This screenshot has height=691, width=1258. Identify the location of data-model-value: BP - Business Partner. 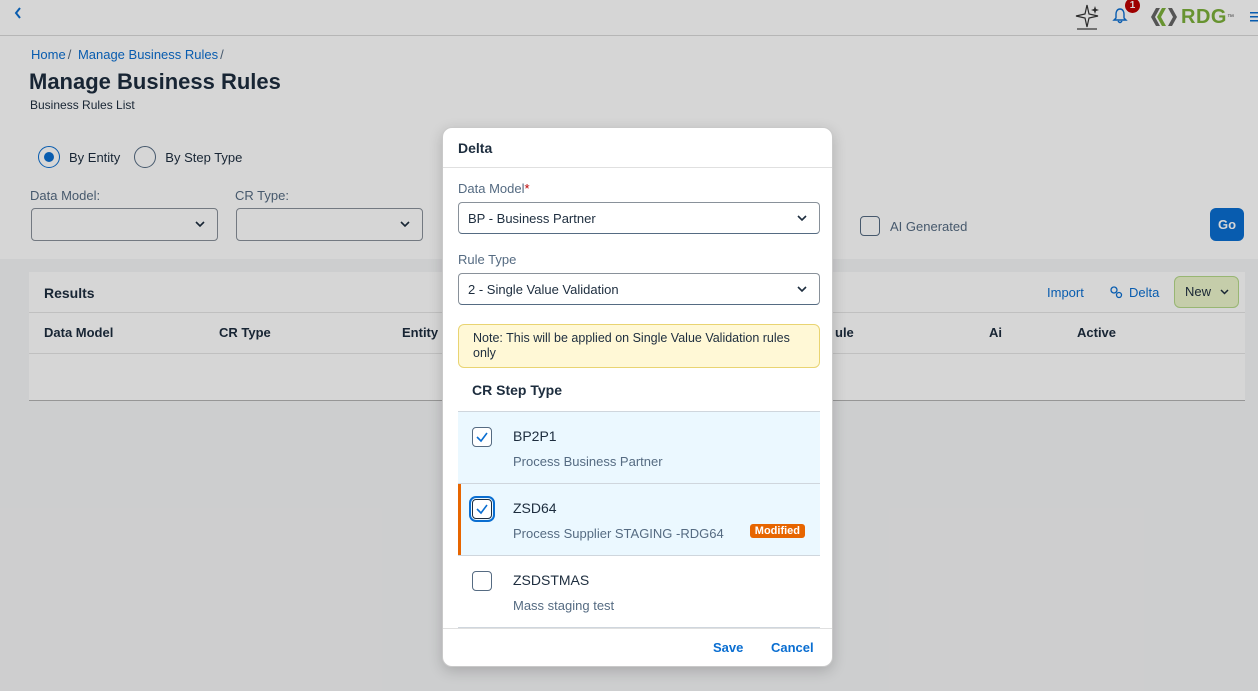
(532, 218).